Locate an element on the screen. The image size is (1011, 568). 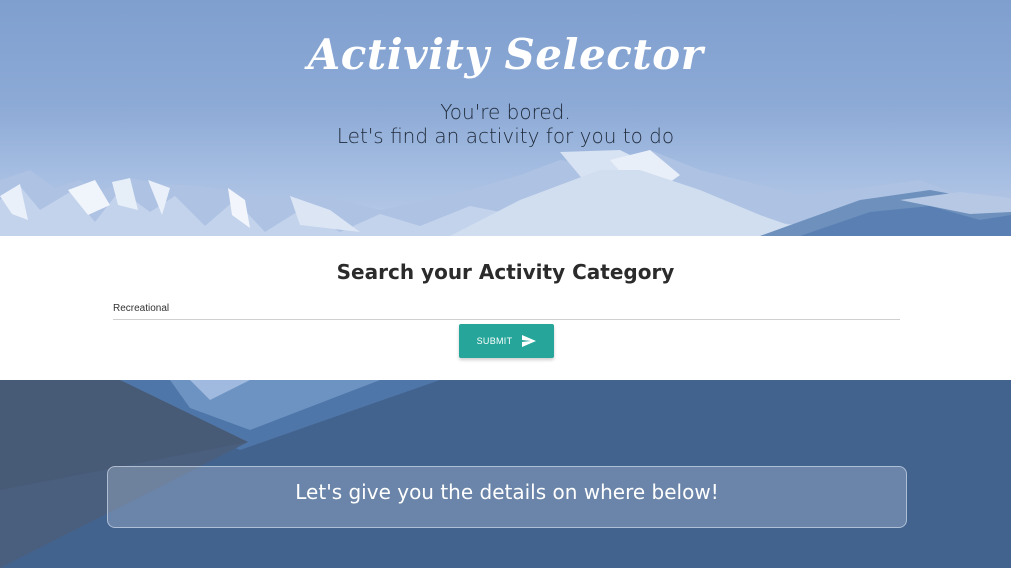
hero-subtitle-line2: Let's find an activity for you to do is located at coordinates (505, 136).